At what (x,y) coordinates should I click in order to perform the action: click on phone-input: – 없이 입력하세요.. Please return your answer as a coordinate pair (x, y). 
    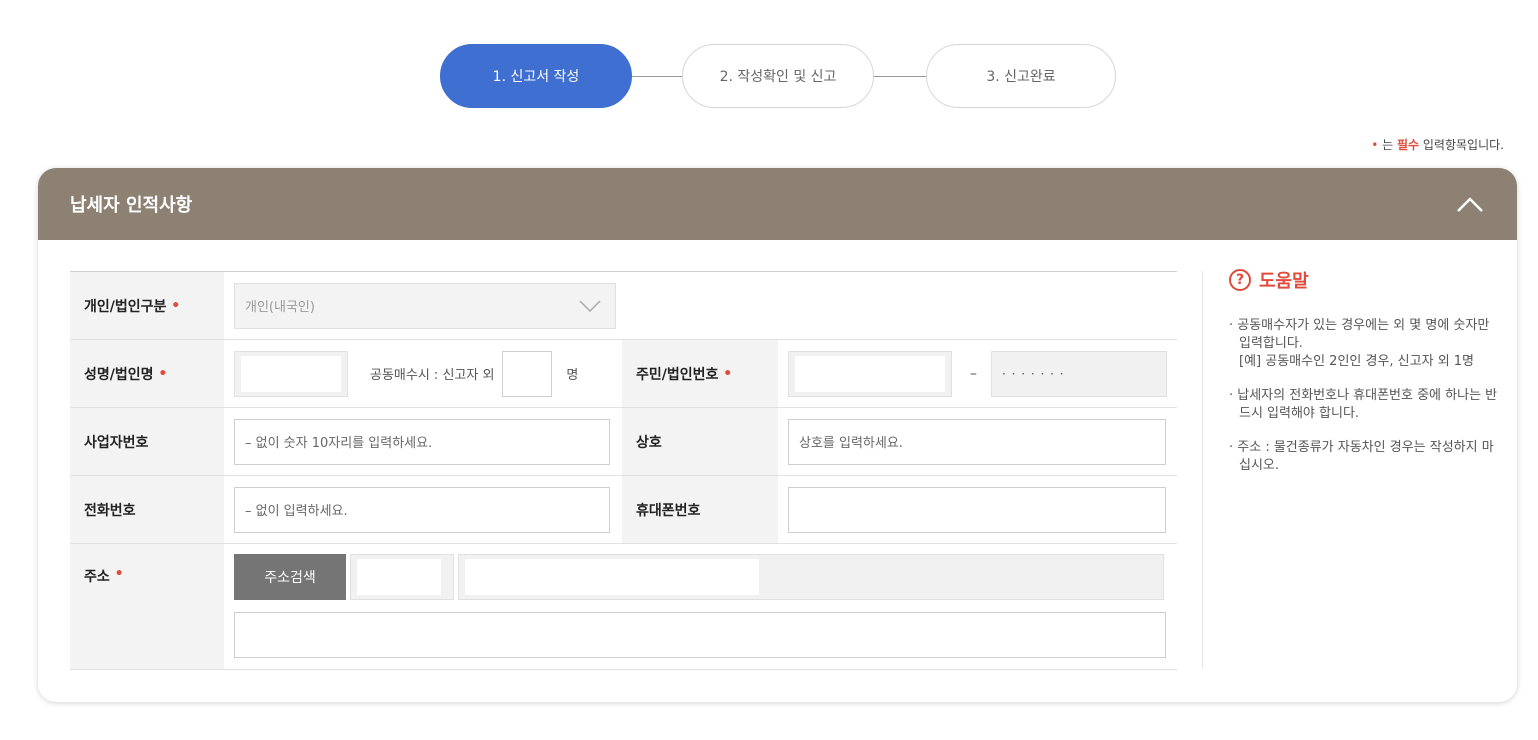
    Looking at the image, I should click on (422, 509).